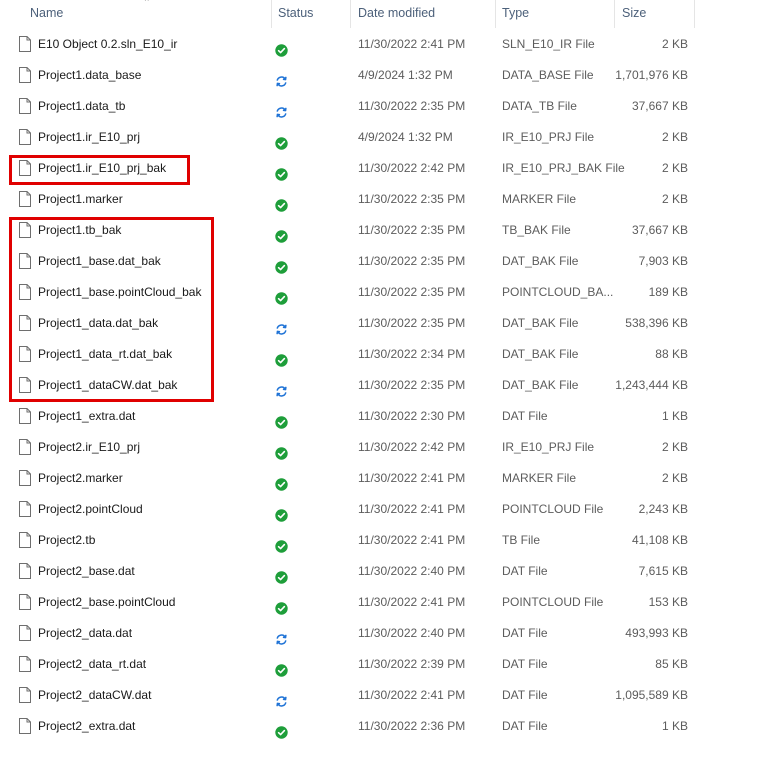  I want to click on file-name: Project1_extra.dat, so click(87, 416).